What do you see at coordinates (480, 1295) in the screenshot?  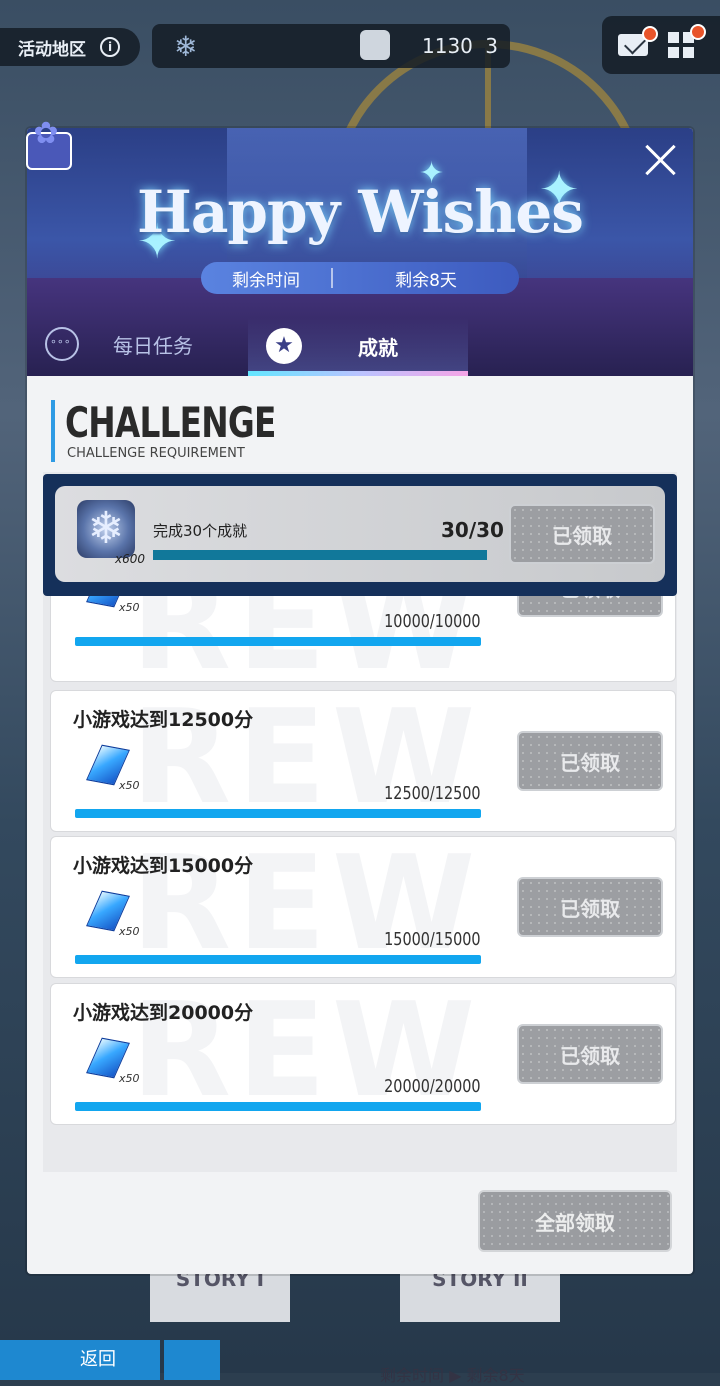 I see `story2-button: STORY II` at bounding box center [480, 1295].